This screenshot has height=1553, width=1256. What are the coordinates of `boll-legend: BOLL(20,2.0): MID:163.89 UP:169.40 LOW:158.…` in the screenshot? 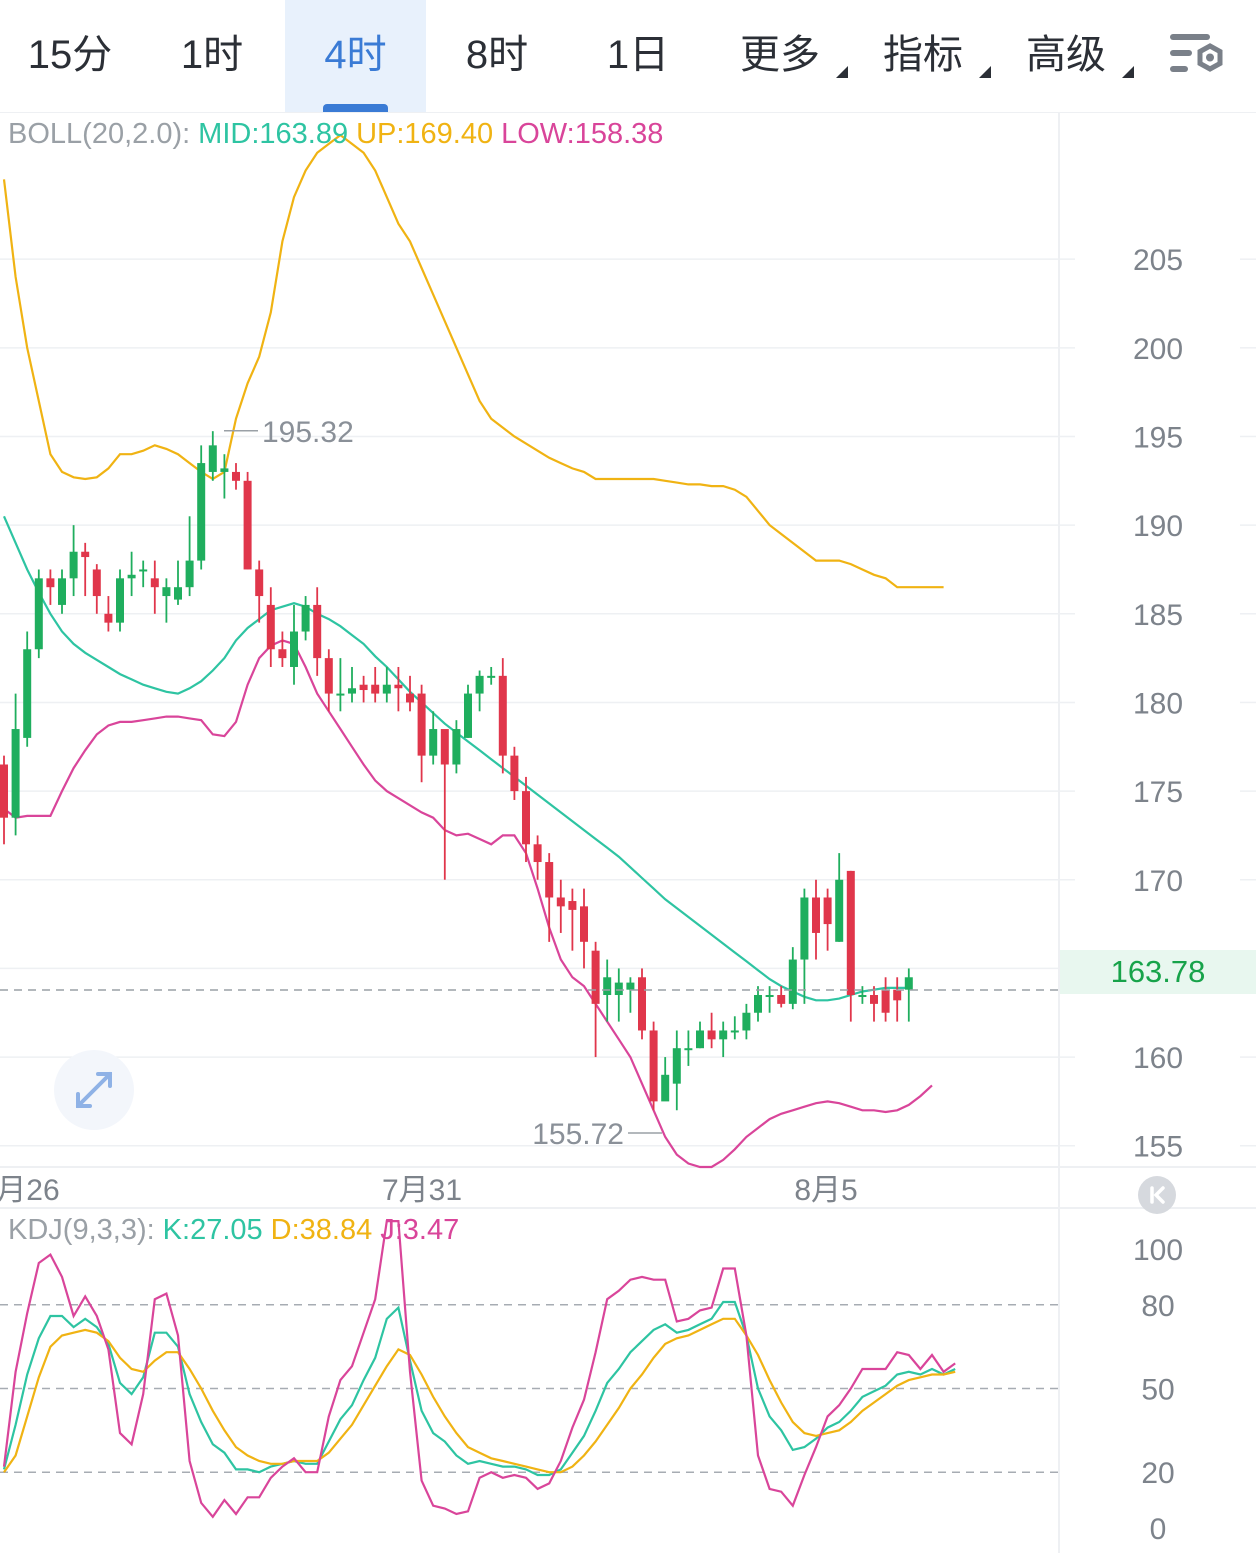 It's located at (339, 134).